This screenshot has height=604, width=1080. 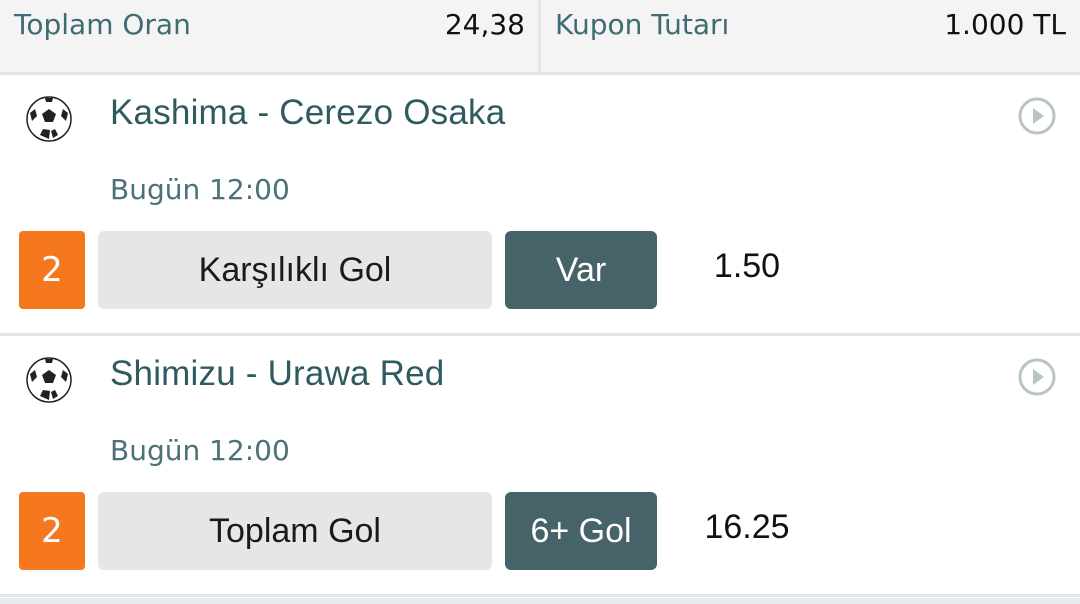 I want to click on total-odds-value: 24,38, so click(x=484, y=24).